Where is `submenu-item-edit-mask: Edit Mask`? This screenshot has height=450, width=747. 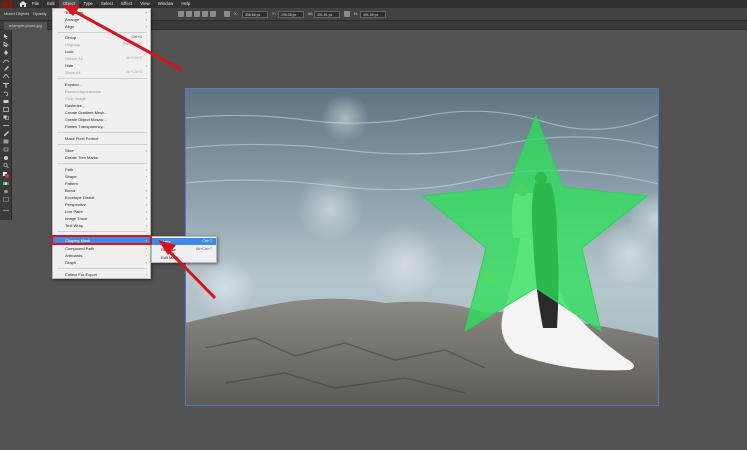
submenu-item-edit-mask: Edit Mask is located at coordinates (184, 257).